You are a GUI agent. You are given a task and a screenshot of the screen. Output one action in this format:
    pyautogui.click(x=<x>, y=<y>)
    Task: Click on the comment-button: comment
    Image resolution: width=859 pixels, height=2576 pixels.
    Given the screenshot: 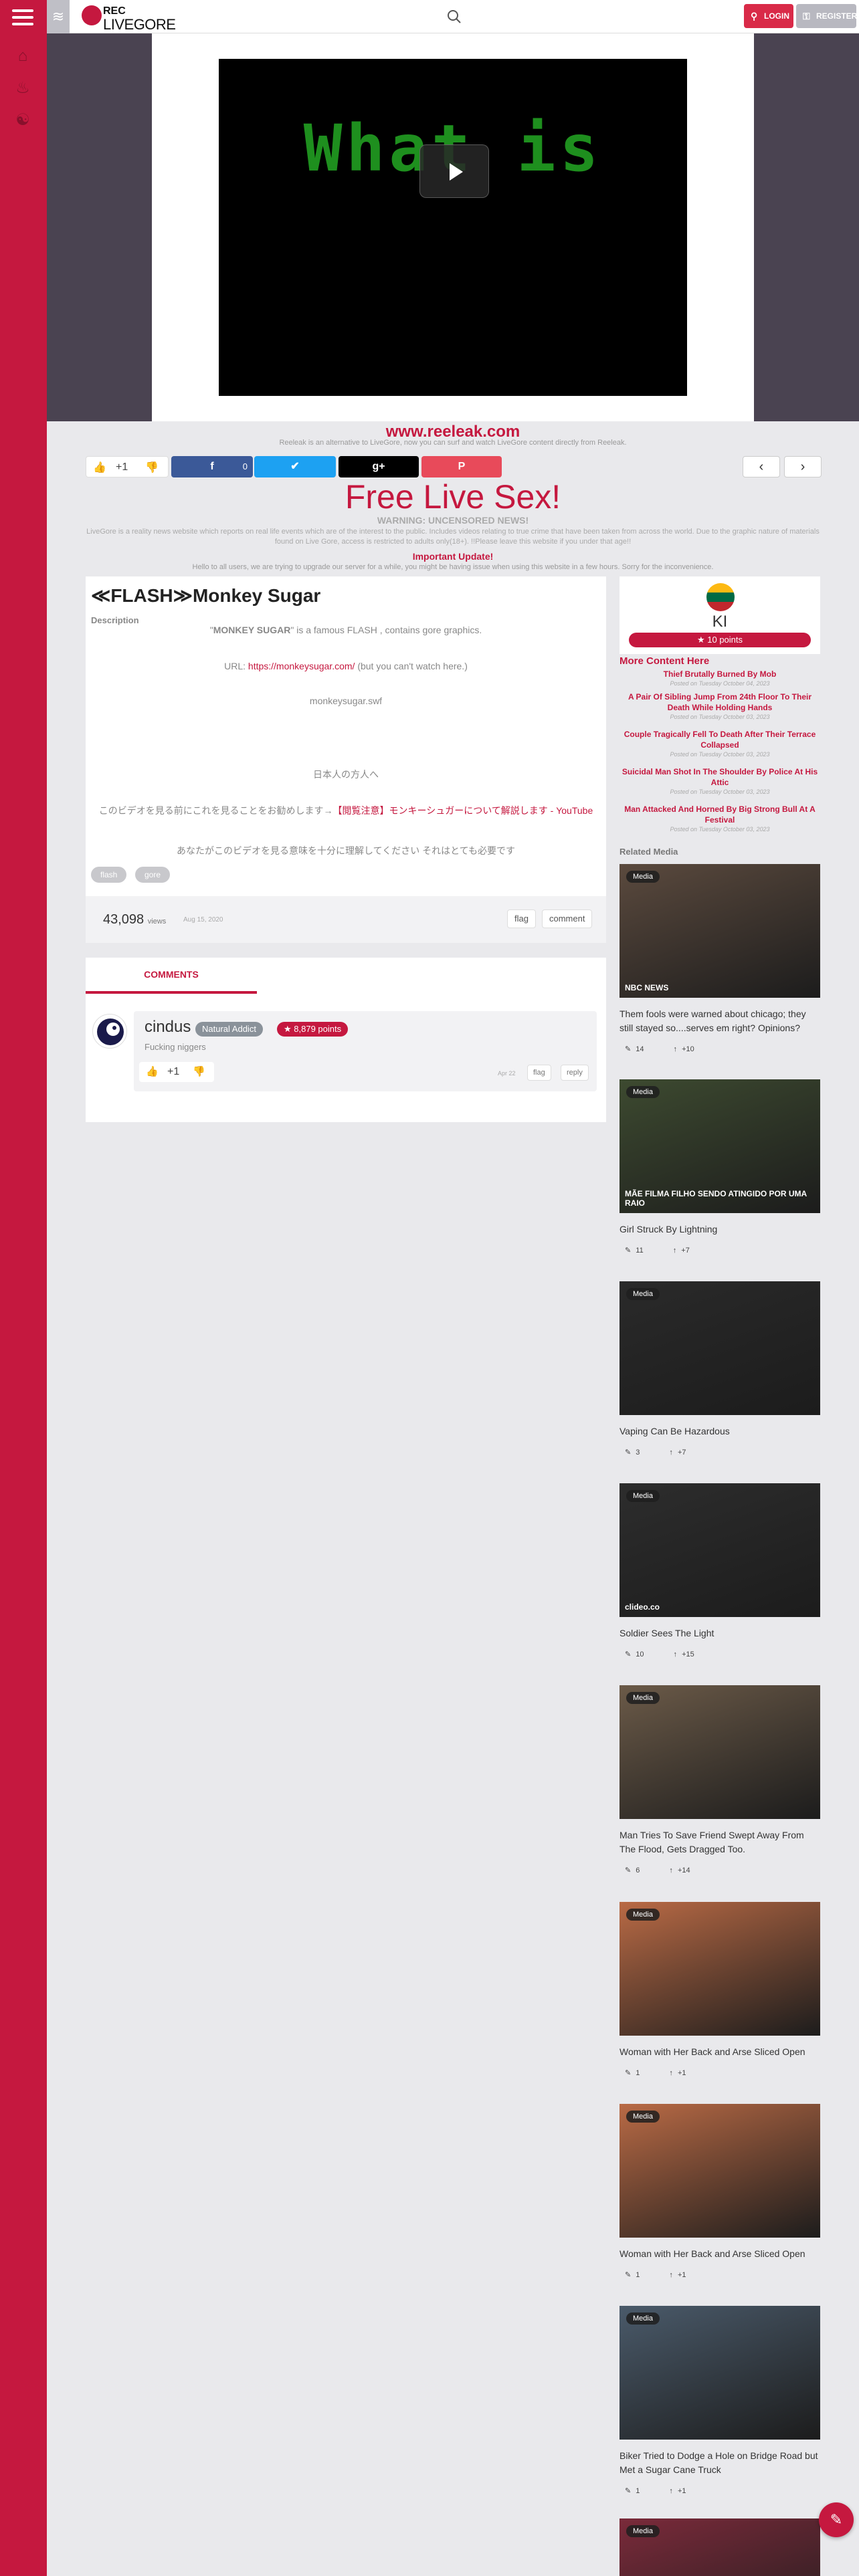 What is the action you would take?
    pyautogui.click(x=567, y=919)
    